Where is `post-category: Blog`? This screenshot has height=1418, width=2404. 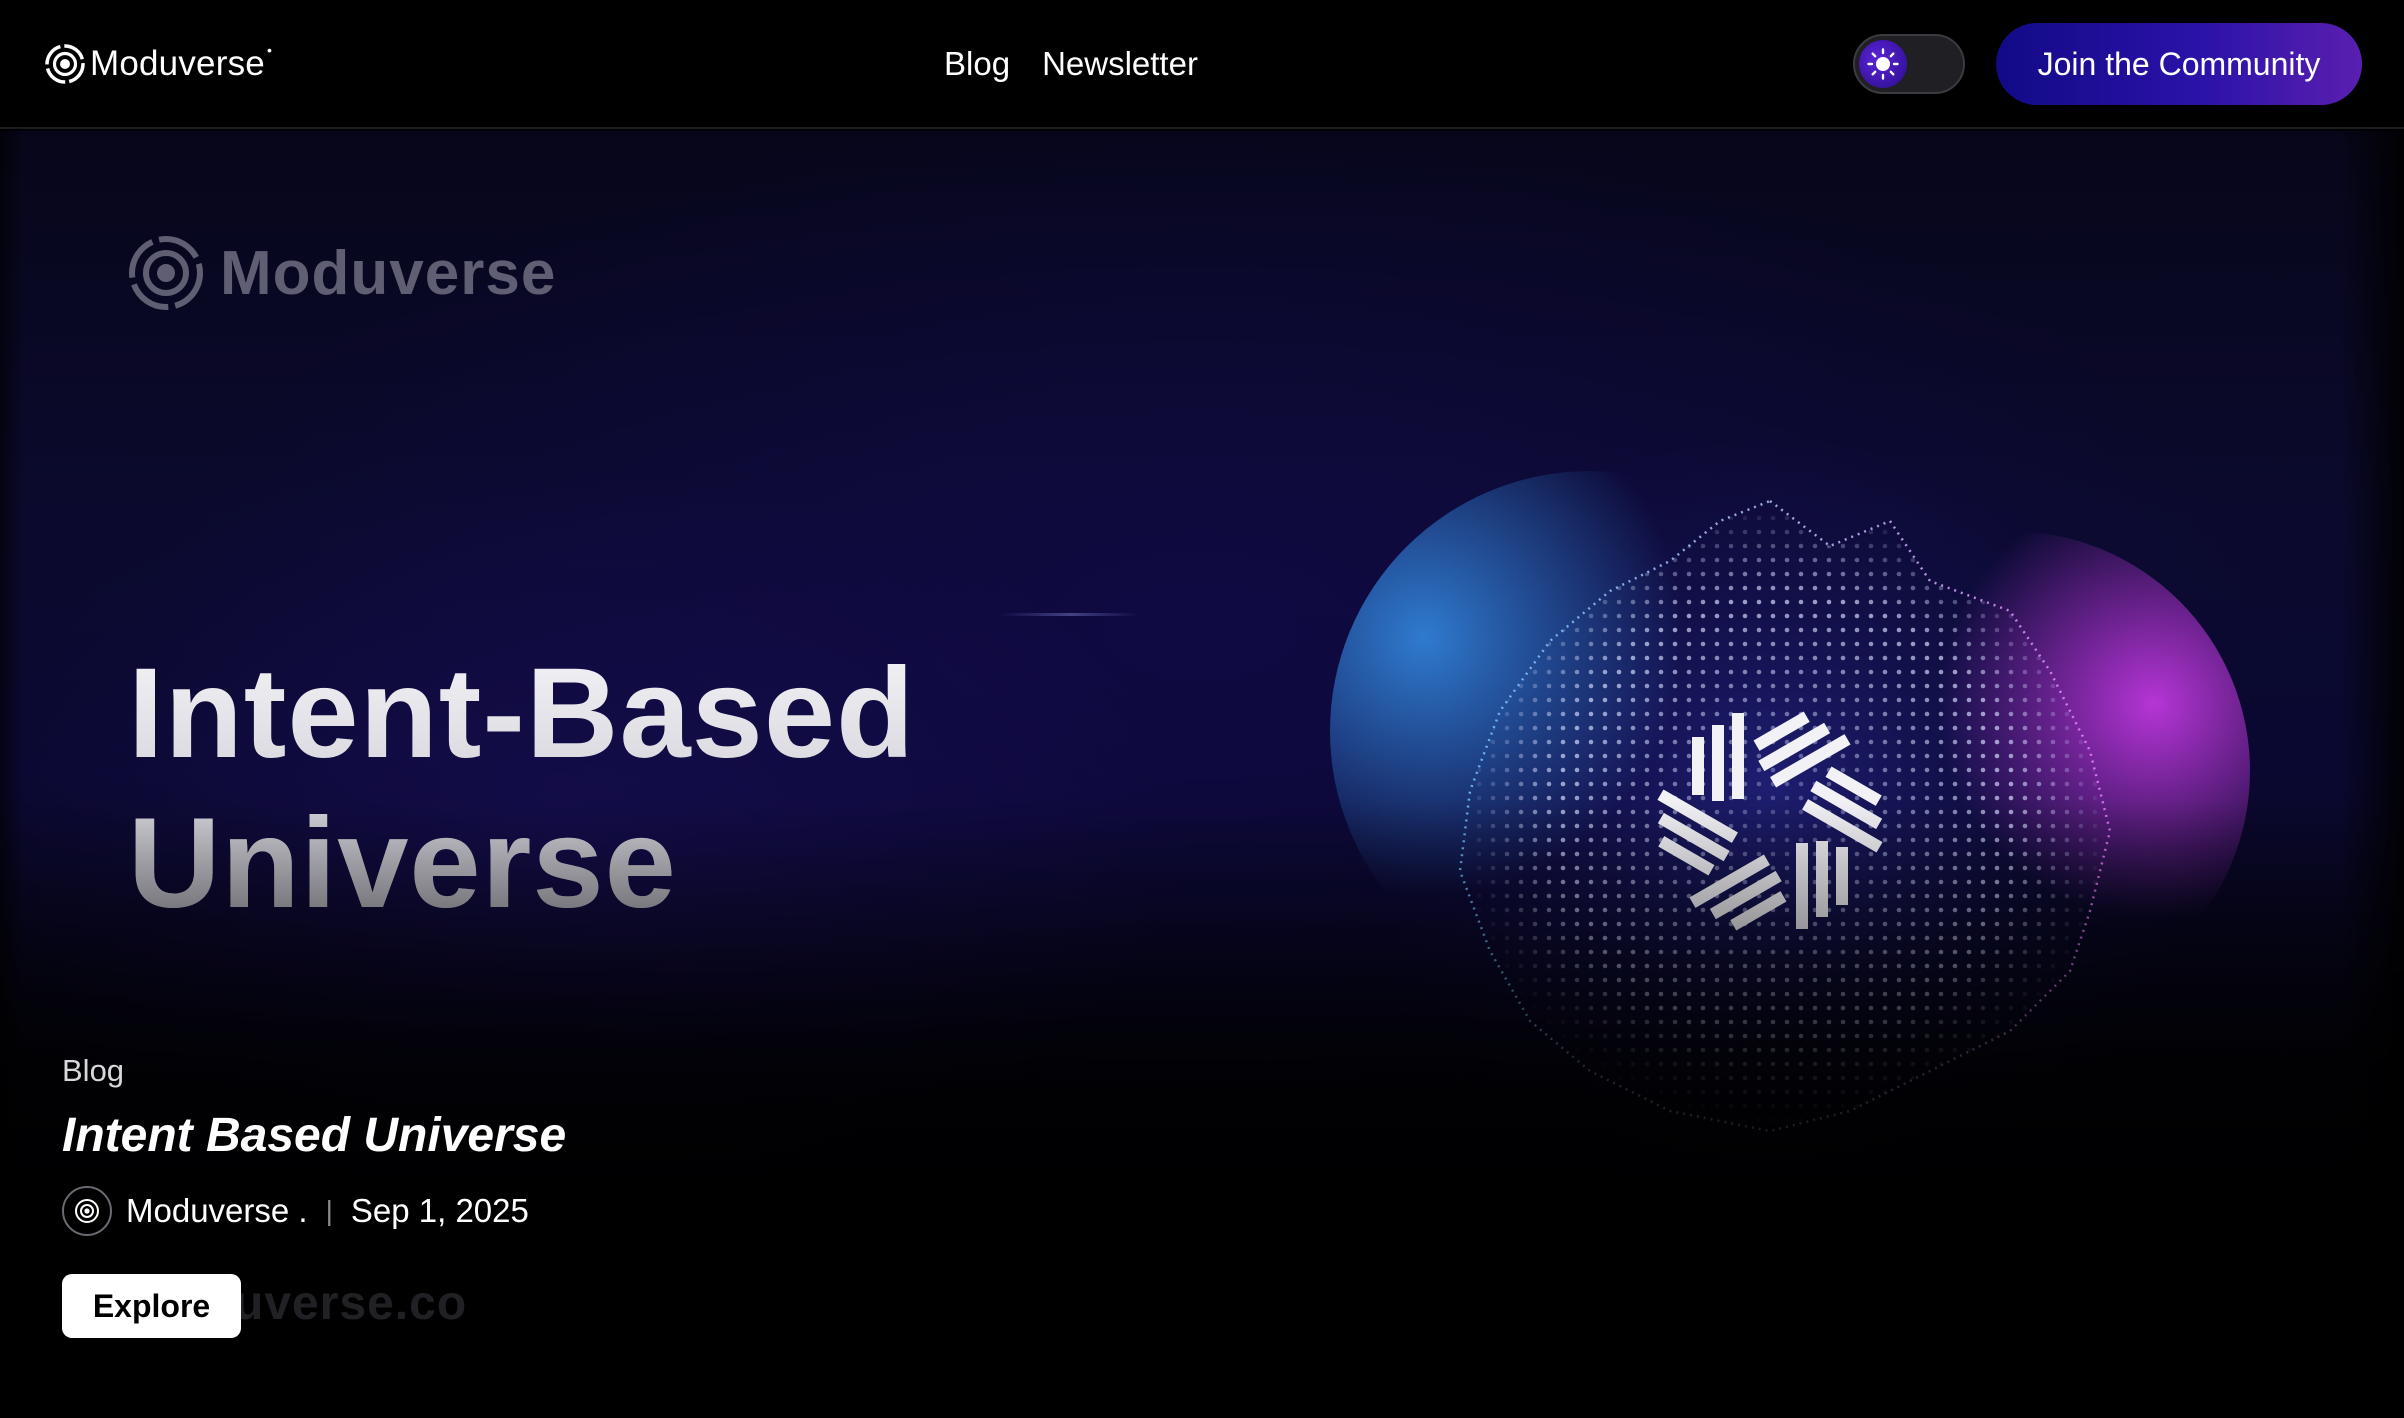
post-category: Blog is located at coordinates (93, 1070).